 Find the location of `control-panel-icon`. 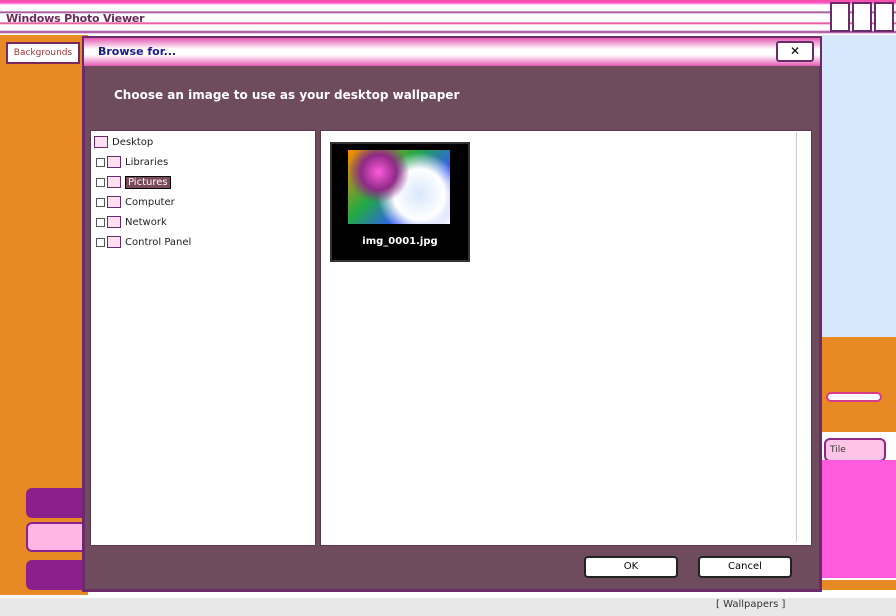

control-panel-icon is located at coordinates (114, 242).